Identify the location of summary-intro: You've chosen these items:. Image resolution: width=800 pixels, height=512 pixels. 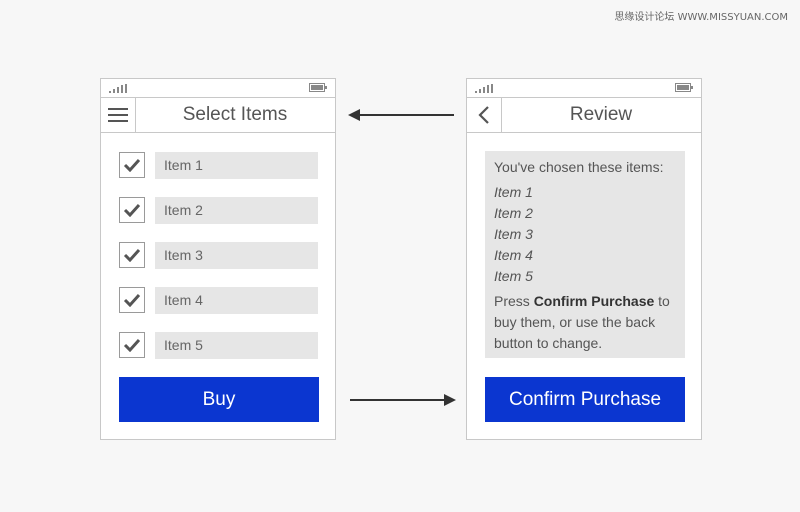
(579, 167).